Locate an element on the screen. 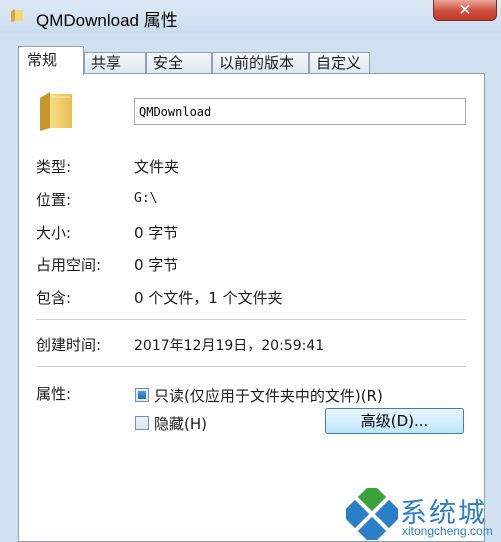  size-on-disk-label: 占用空间: is located at coordinates (69, 265).